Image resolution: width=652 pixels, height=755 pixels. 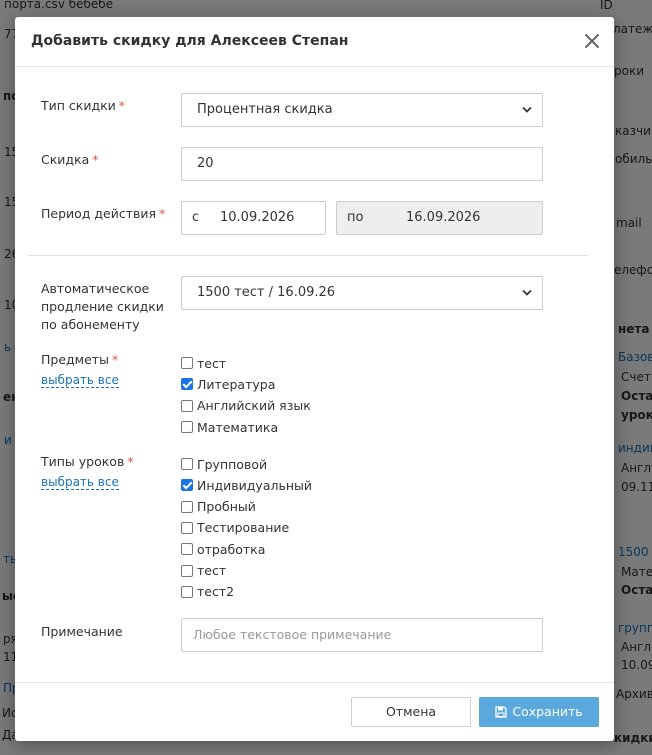 I want to click on save-button: Сохранить, so click(x=539, y=712).